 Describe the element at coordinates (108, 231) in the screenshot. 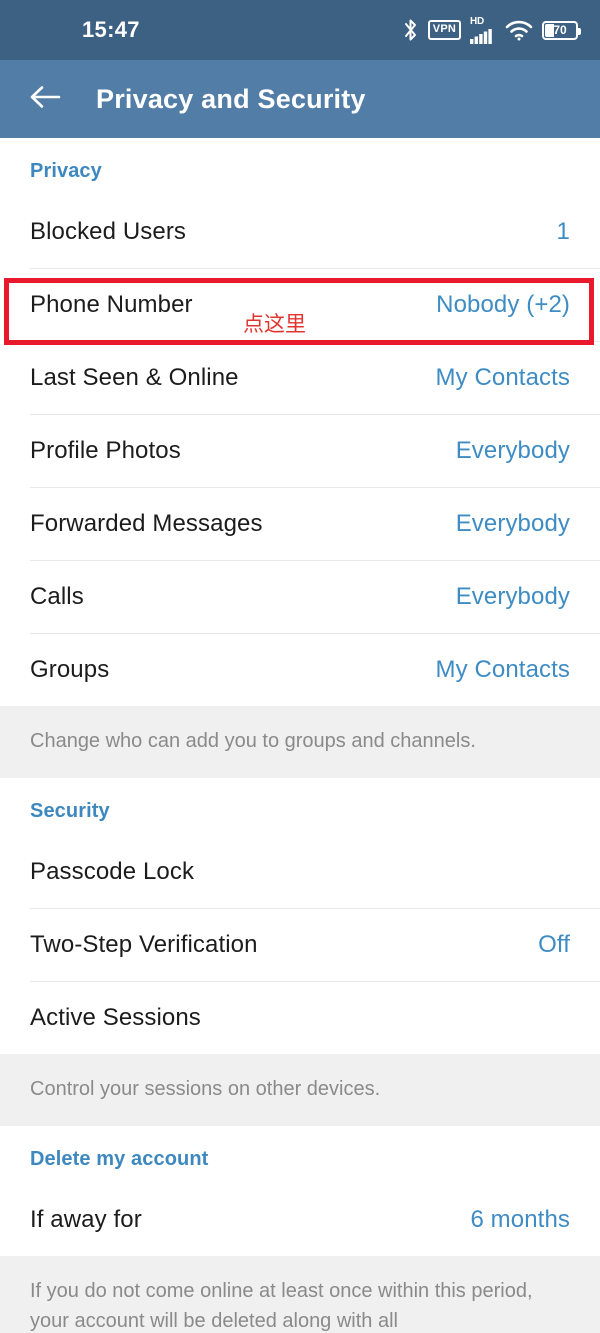

I see `row-label: Blocked Users` at that location.